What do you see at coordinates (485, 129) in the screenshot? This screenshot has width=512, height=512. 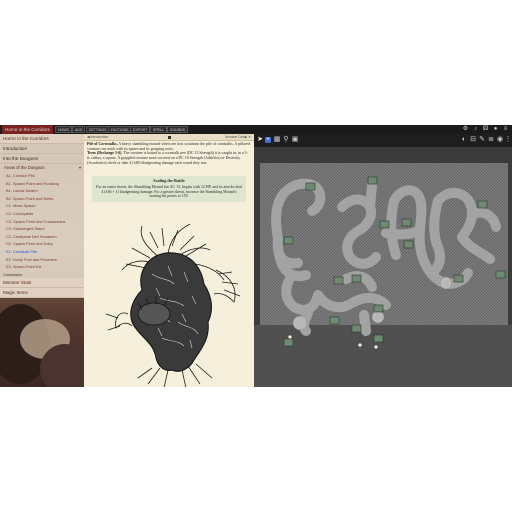 I see `dice-icon: ⚄` at bounding box center [485, 129].